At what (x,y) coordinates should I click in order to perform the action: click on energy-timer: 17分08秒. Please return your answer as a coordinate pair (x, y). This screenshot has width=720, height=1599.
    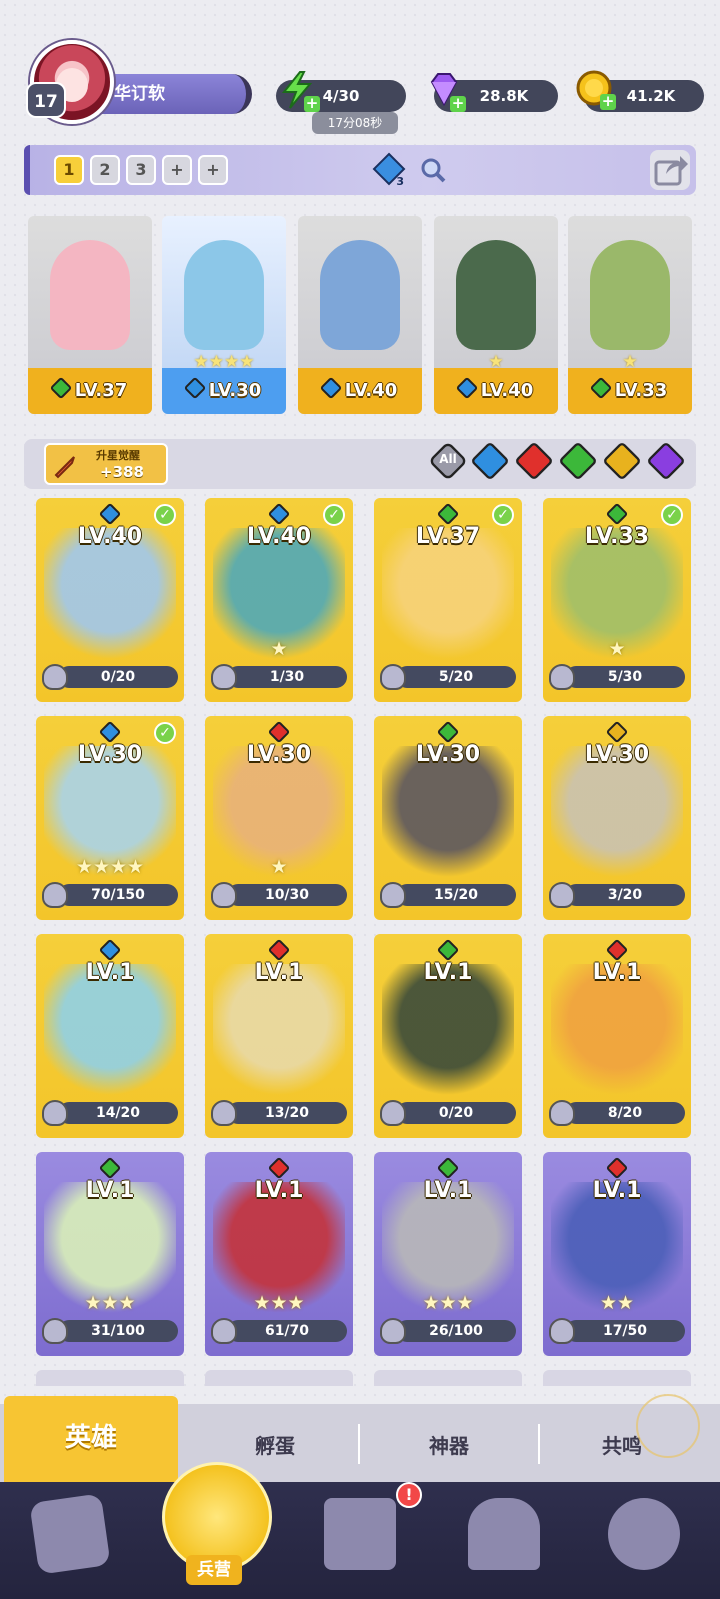
    Looking at the image, I should click on (355, 123).